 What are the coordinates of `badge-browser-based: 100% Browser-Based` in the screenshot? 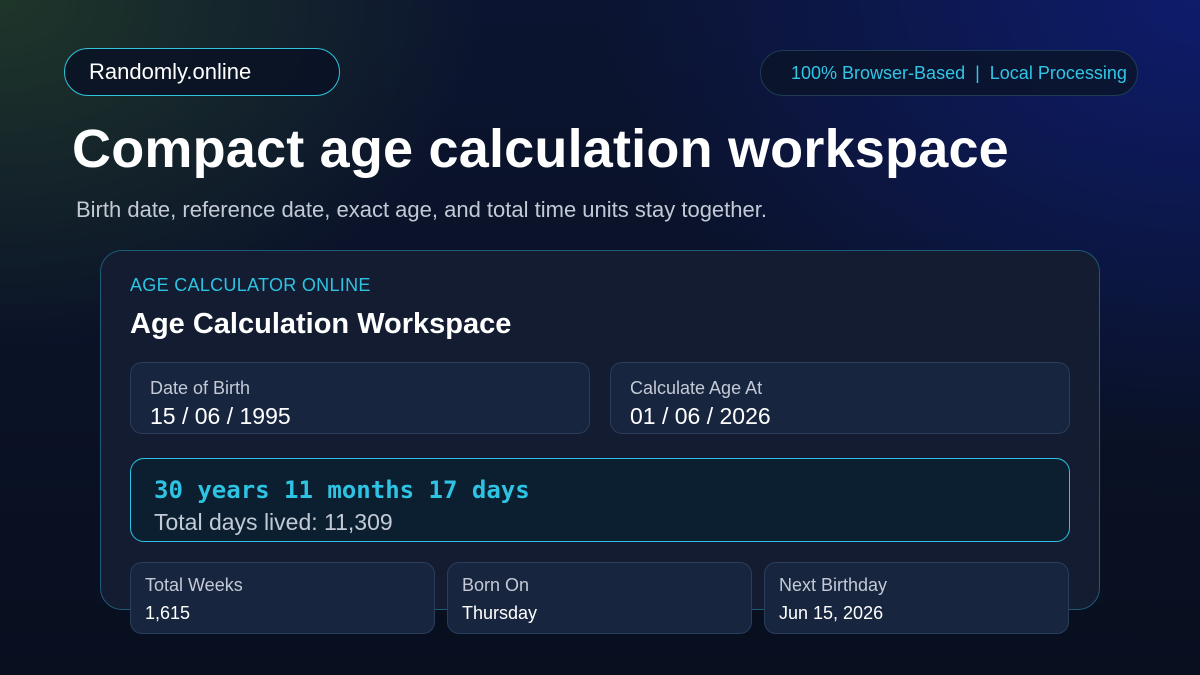 It's located at (878, 72).